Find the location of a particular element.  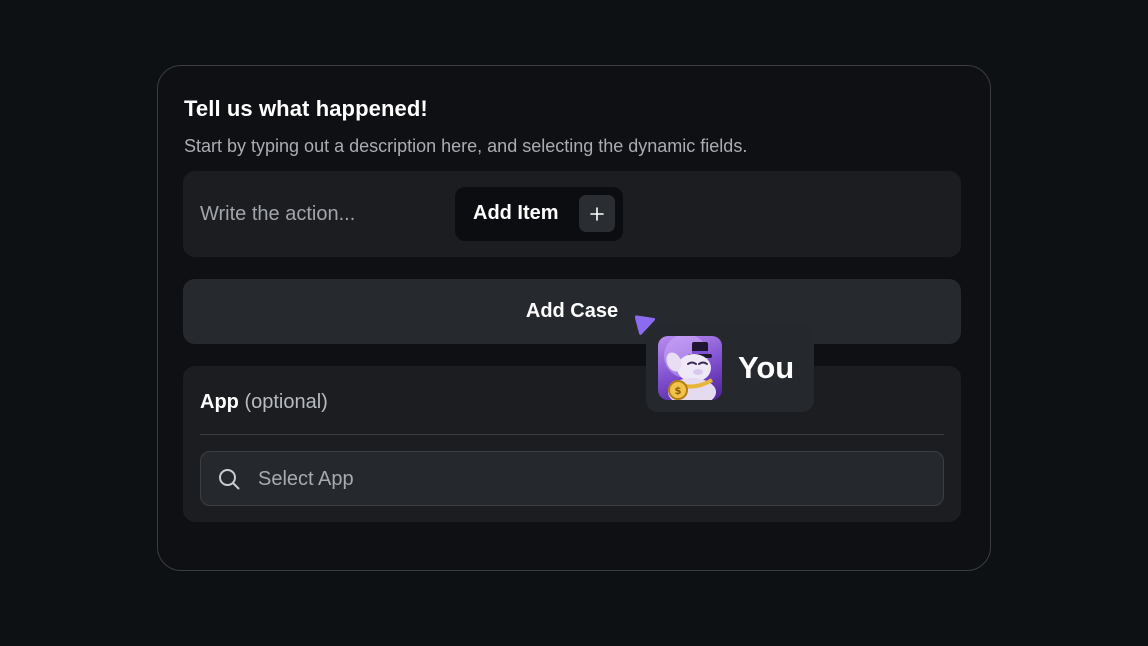

select-app-placeholder: Select App is located at coordinates (306, 479).